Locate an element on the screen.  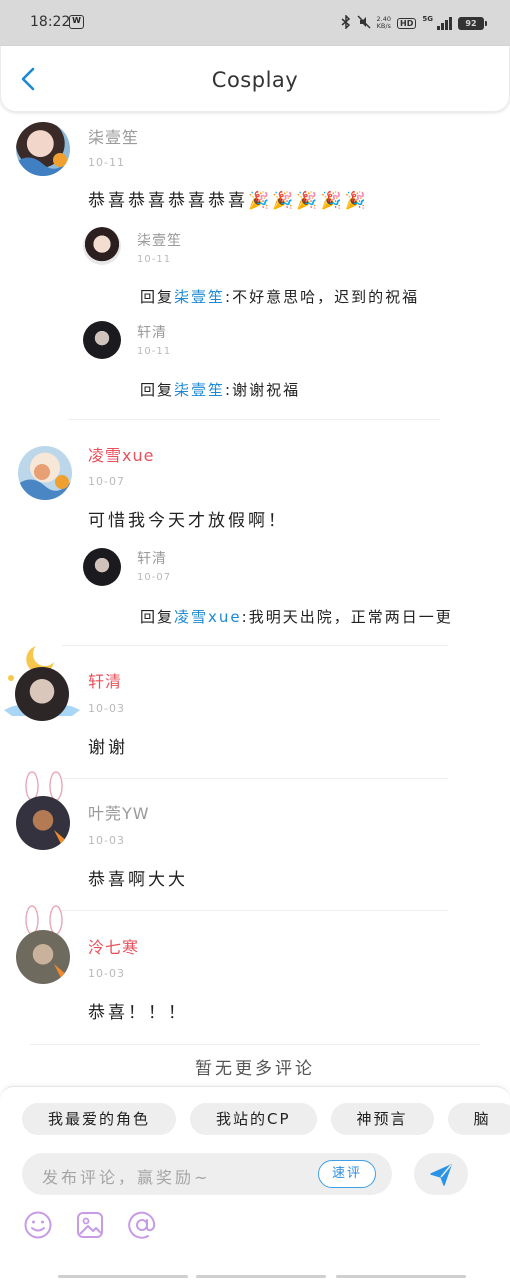
image-icon is located at coordinates (90, 1225).